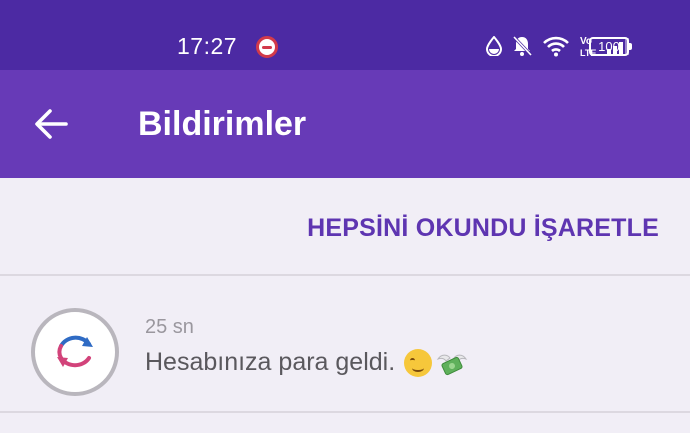 The image size is (690, 433). What do you see at coordinates (452, 364) in the screenshot?
I see `money-with-wings-icon` at bounding box center [452, 364].